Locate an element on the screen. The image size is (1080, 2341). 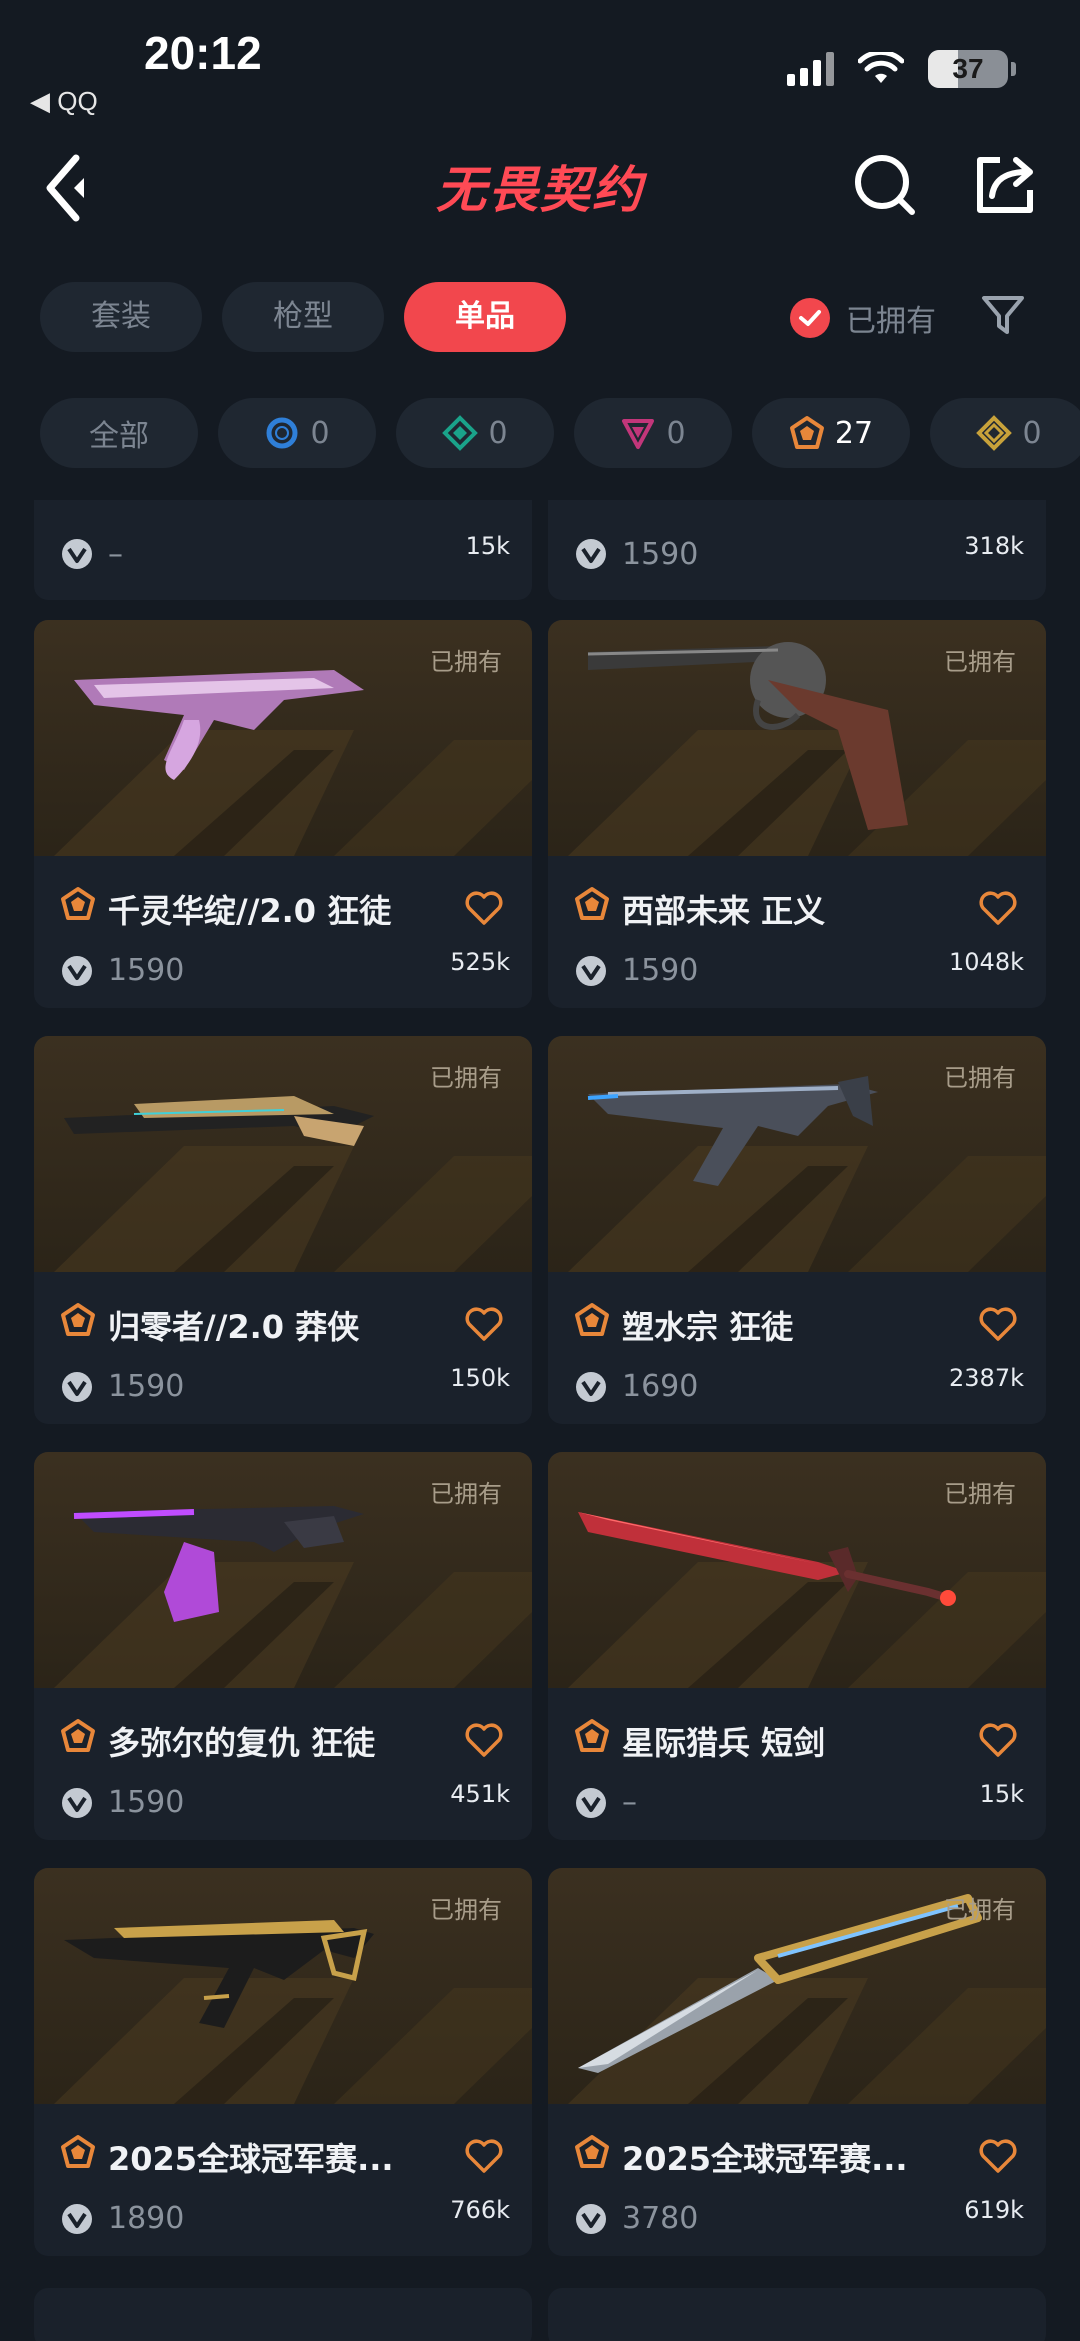
chip-count: 27 is located at coordinates (854, 433).